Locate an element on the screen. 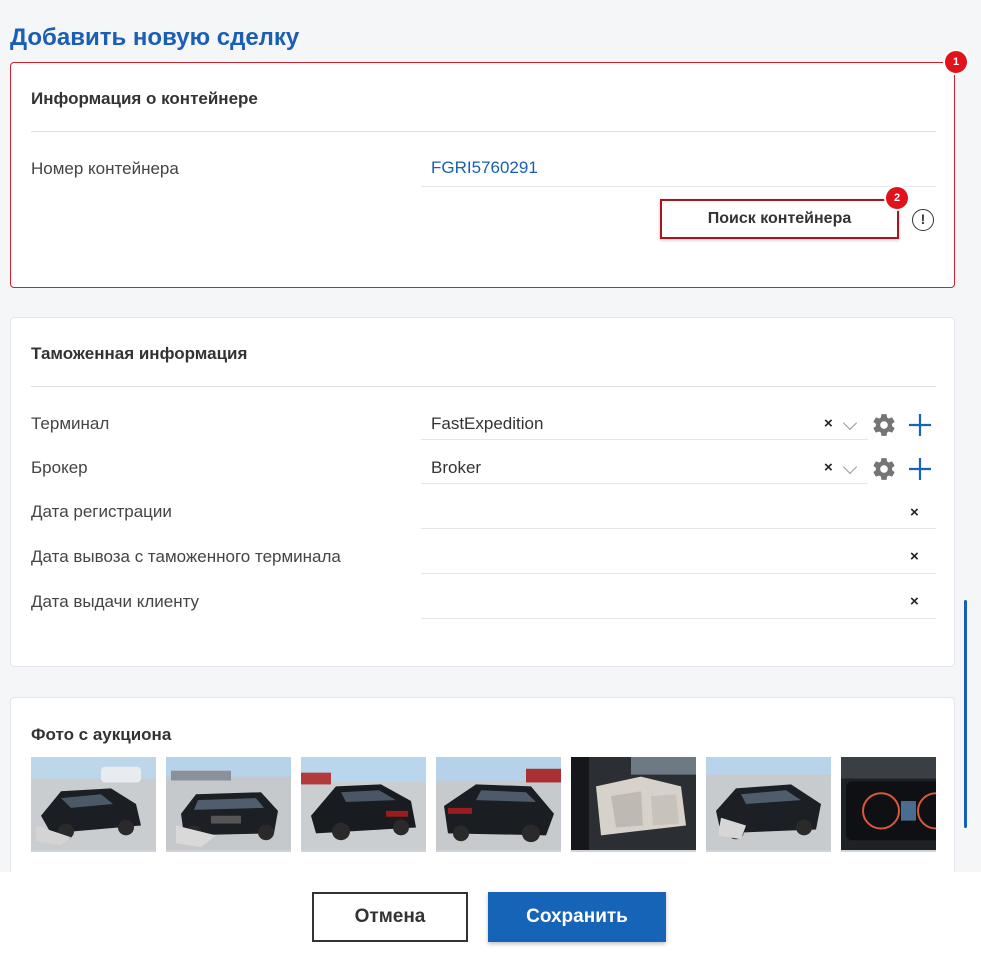 The width and height of the screenshot is (981, 961). car-photo-rear-right is located at coordinates (498, 804).